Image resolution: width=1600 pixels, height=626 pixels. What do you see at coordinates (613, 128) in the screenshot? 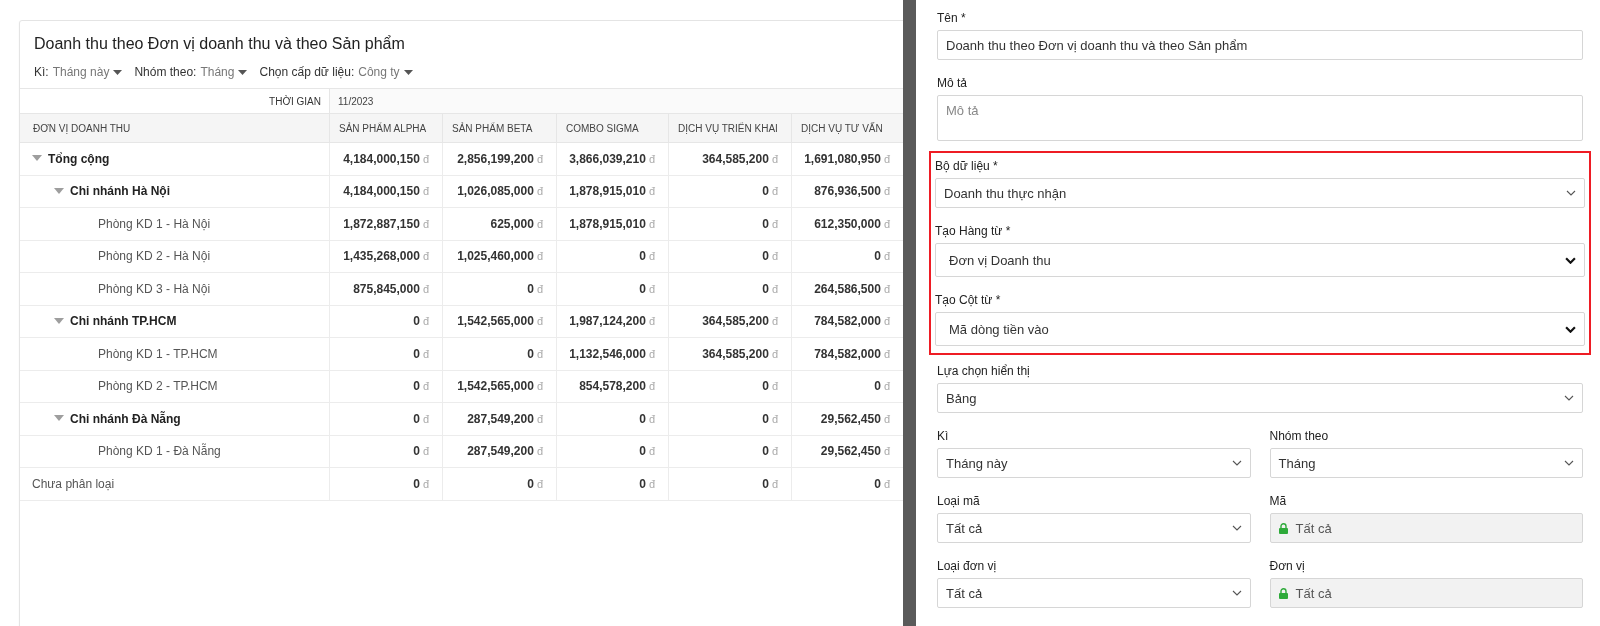
I see `column-header: COMBO SIGMA` at bounding box center [613, 128].